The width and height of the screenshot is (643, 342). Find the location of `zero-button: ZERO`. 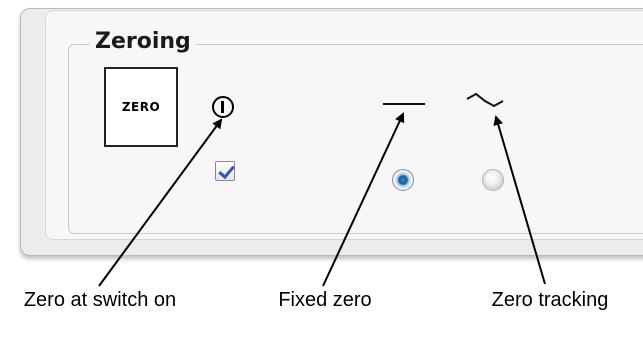

zero-button: ZERO is located at coordinates (141, 107).